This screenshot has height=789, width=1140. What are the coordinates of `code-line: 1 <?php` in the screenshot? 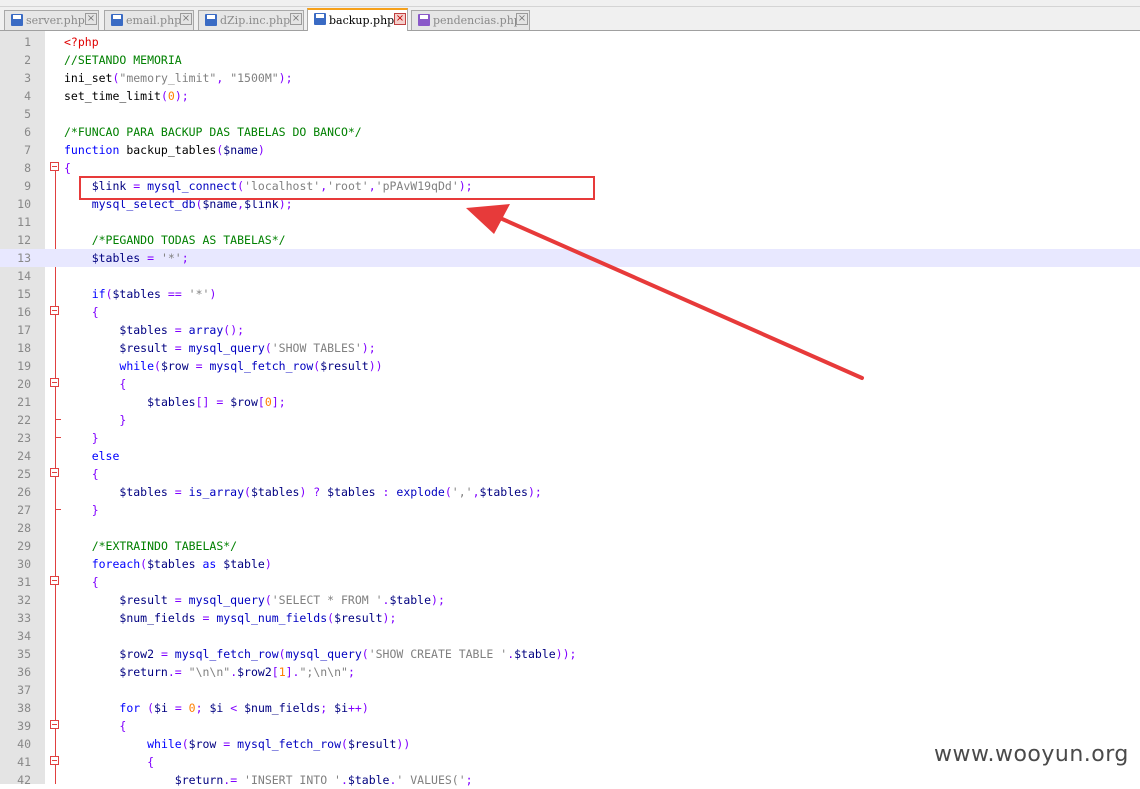 It's located at (570, 42).